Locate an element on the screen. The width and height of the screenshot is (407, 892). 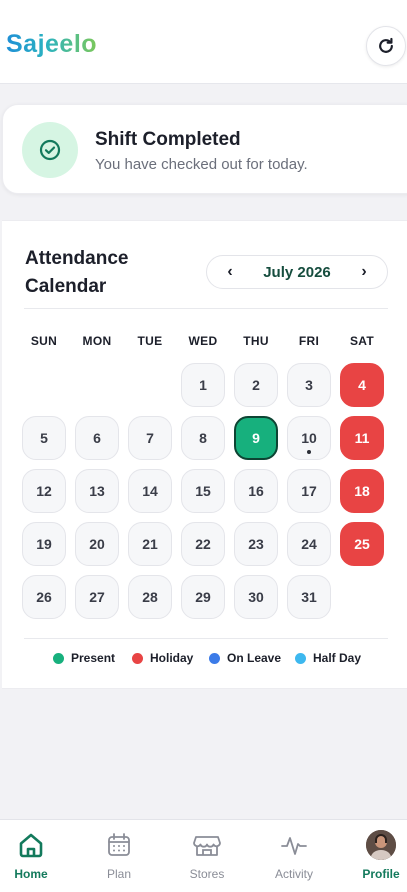
nav-activity: Activity is located at coordinates (294, 858).